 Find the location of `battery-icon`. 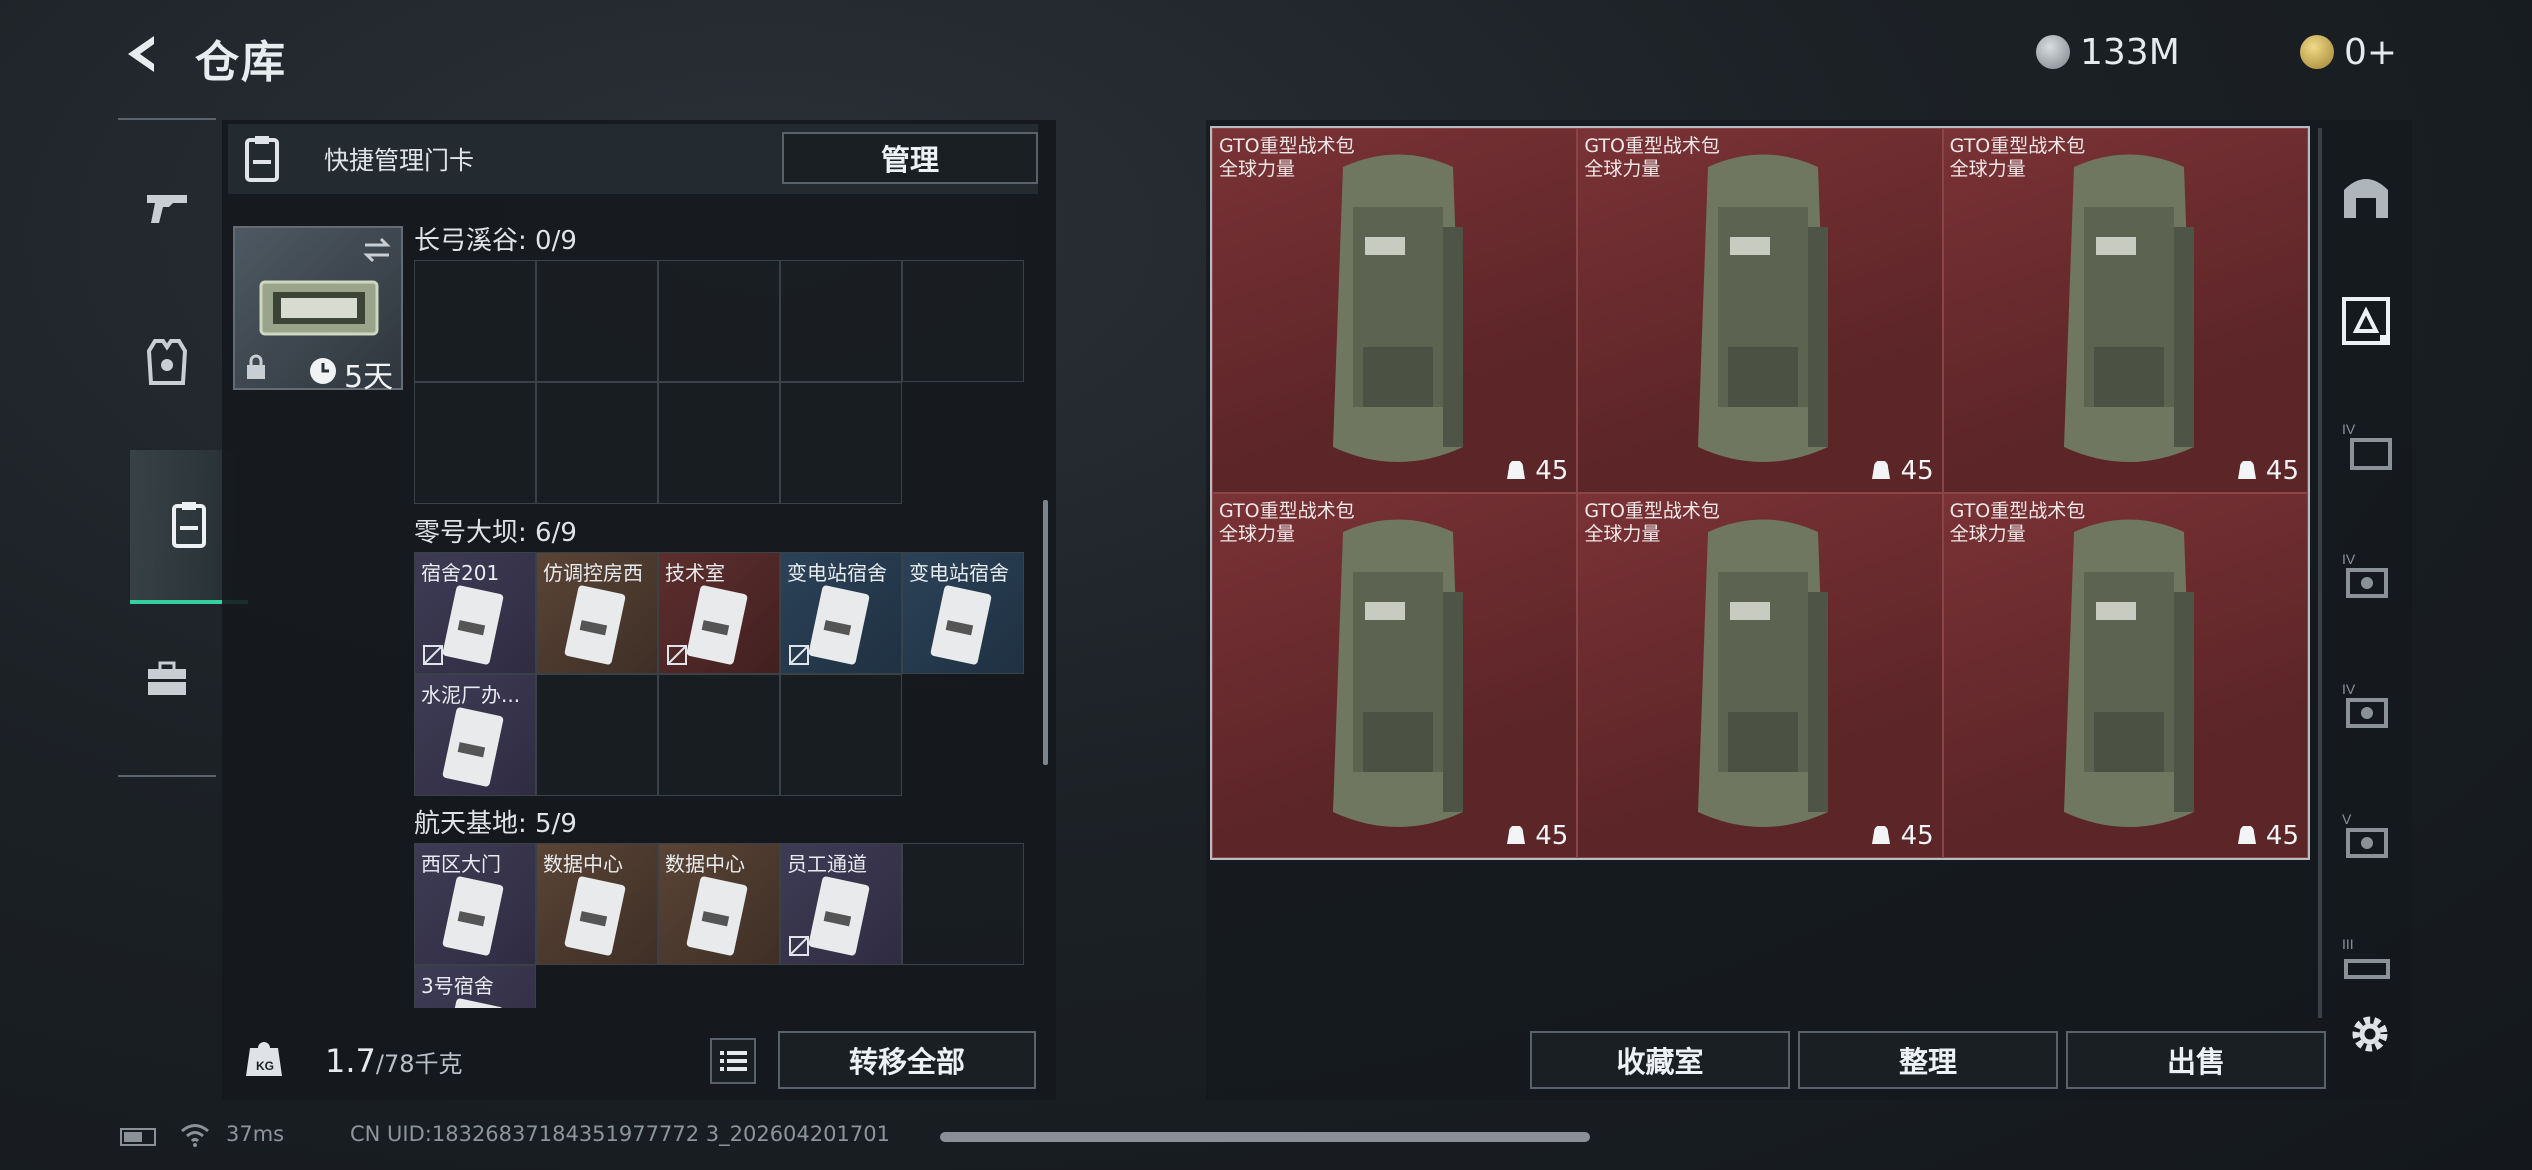

battery-icon is located at coordinates (138, 1137).